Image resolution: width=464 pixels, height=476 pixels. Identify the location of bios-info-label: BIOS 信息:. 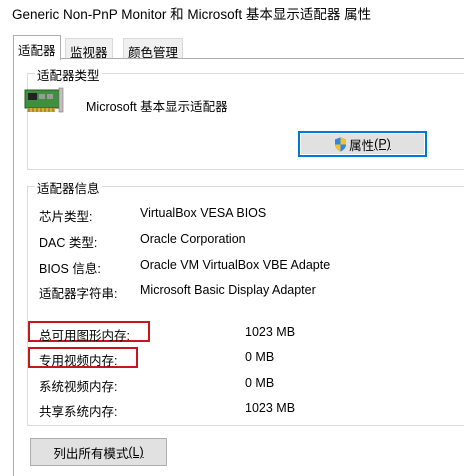
(70, 269).